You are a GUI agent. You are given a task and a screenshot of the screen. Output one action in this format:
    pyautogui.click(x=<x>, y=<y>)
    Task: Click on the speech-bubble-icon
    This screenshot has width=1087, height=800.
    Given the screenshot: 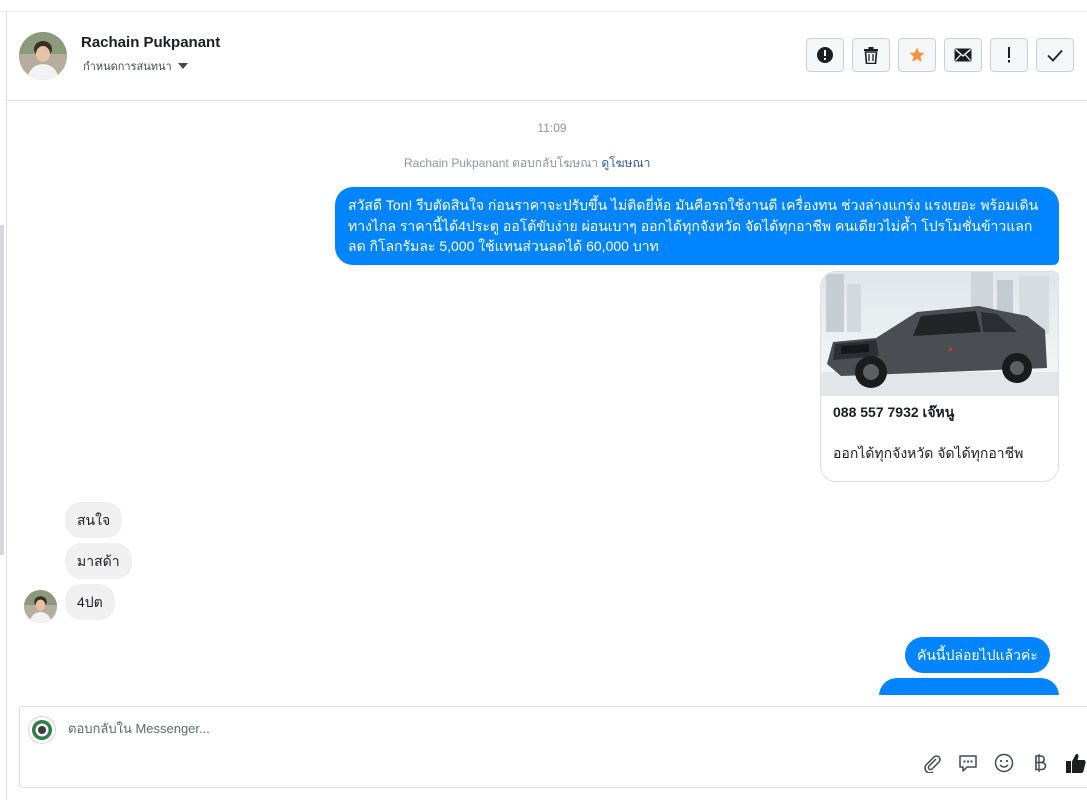 What is the action you would take?
    pyautogui.click(x=968, y=763)
    